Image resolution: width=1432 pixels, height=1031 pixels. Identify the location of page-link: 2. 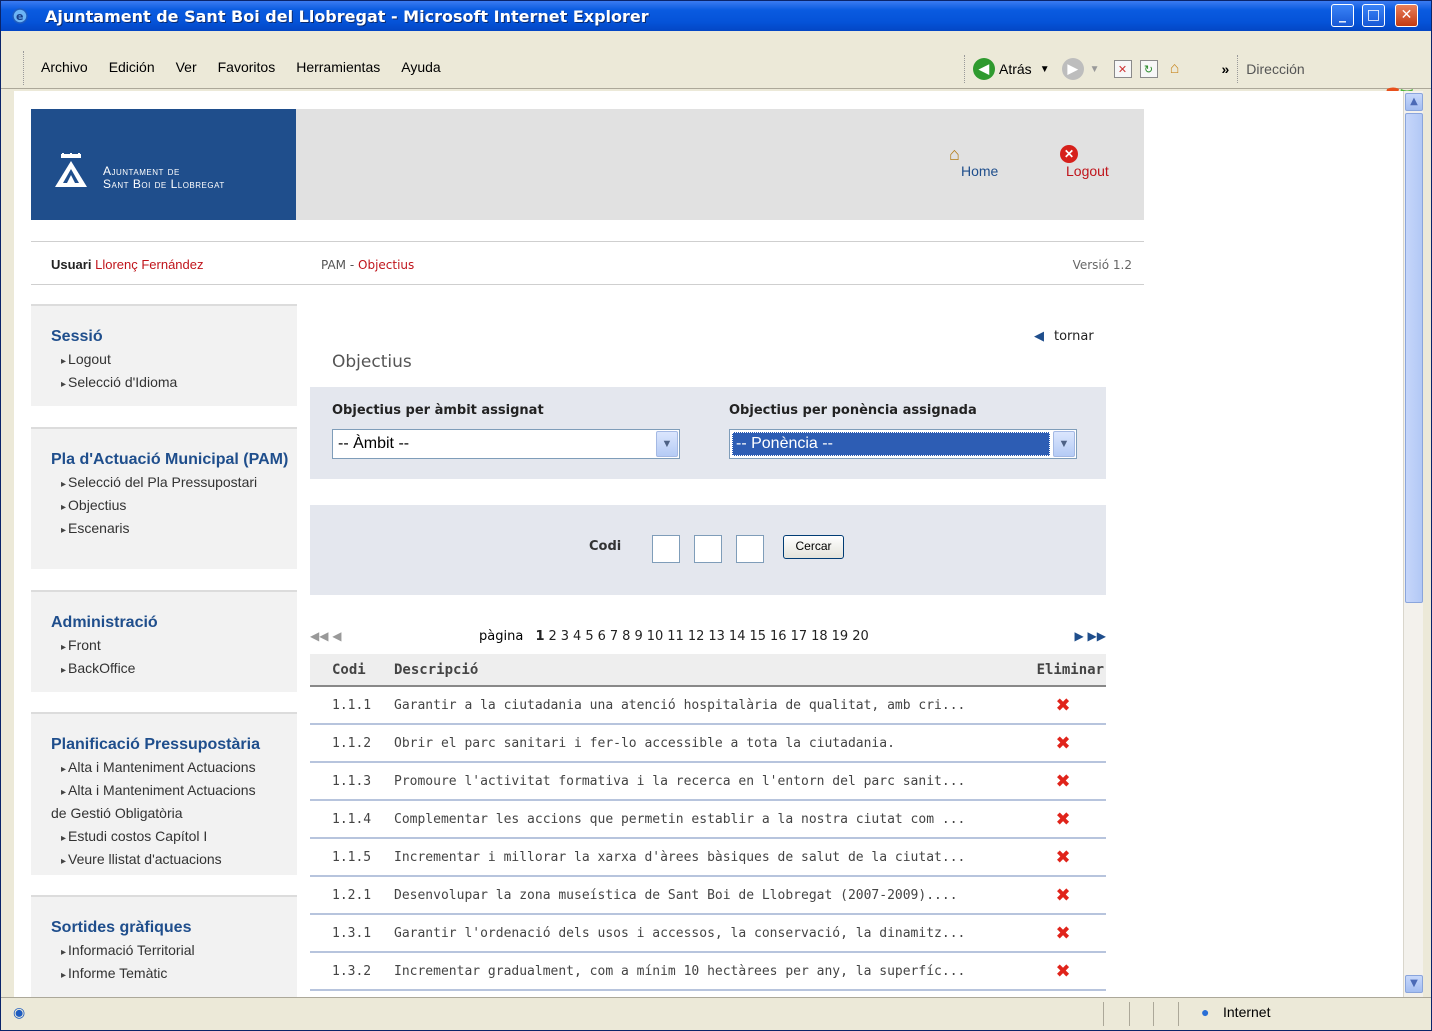
(552, 636).